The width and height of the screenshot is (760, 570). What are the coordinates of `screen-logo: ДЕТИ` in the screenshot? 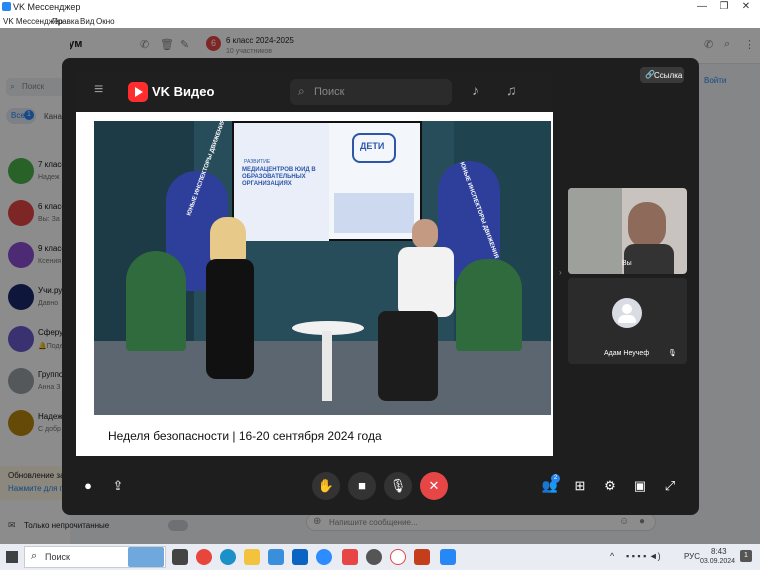 It's located at (372, 146).